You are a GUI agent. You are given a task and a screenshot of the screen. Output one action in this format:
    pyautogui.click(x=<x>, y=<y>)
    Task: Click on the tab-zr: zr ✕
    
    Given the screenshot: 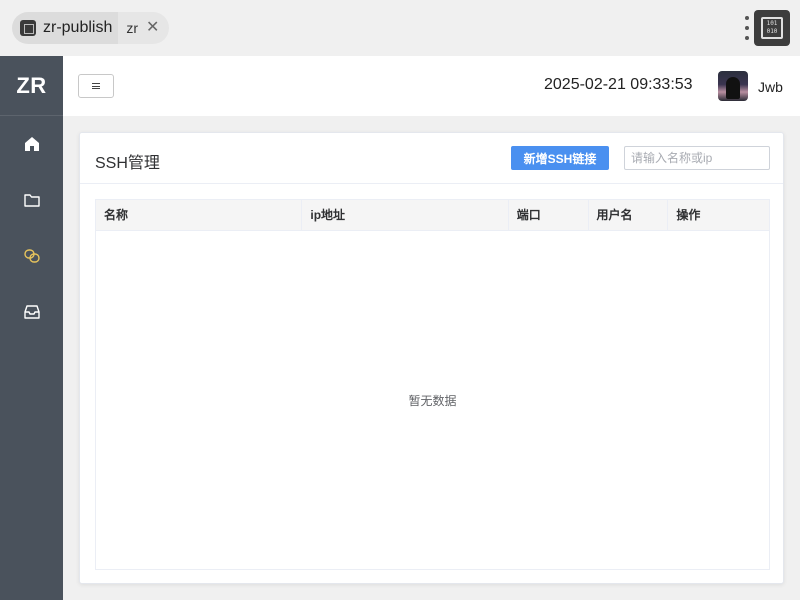 What is the action you would take?
    pyautogui.click(x=144, y=28)
    